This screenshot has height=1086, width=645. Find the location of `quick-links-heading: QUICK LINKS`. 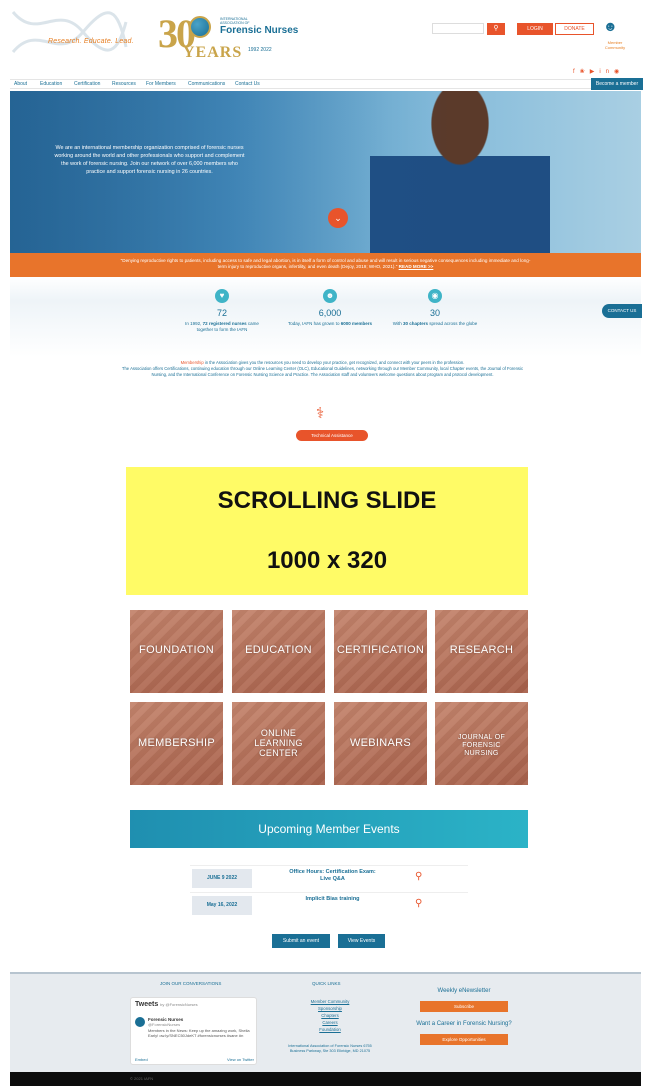

quick-links-heading: QUICK LINKS is located at coordinates (326, 983).